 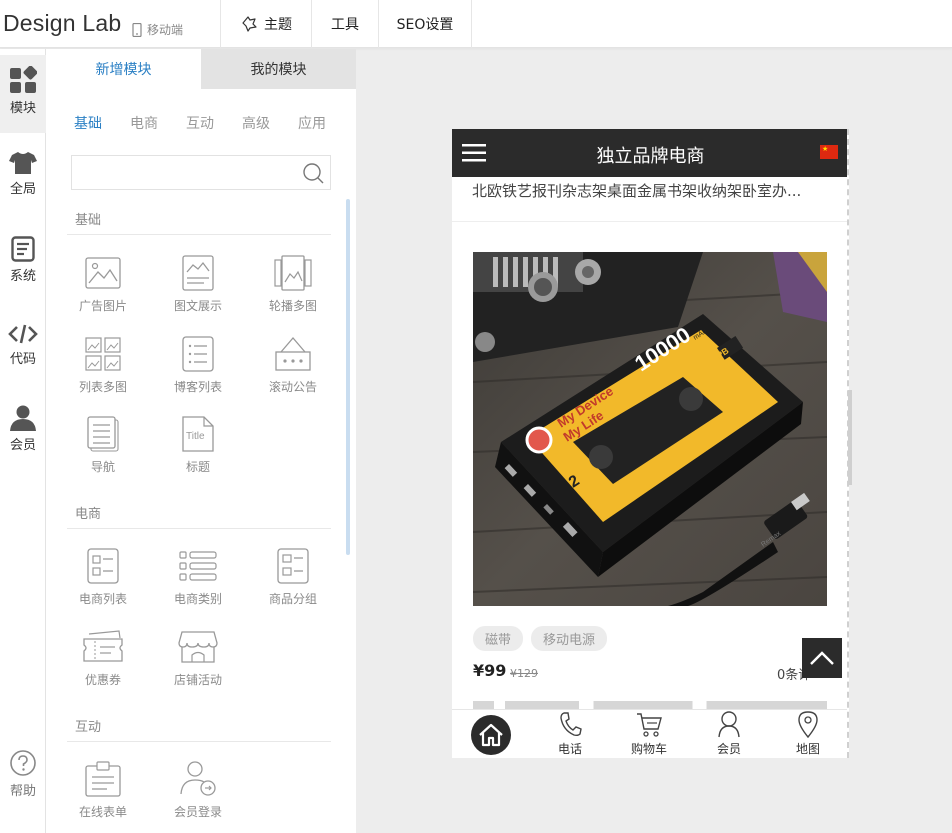 What do you see at coordinates (850, 437) in the screenshot?
I see `preview-scrollbar` at bounding box center [850, 437].